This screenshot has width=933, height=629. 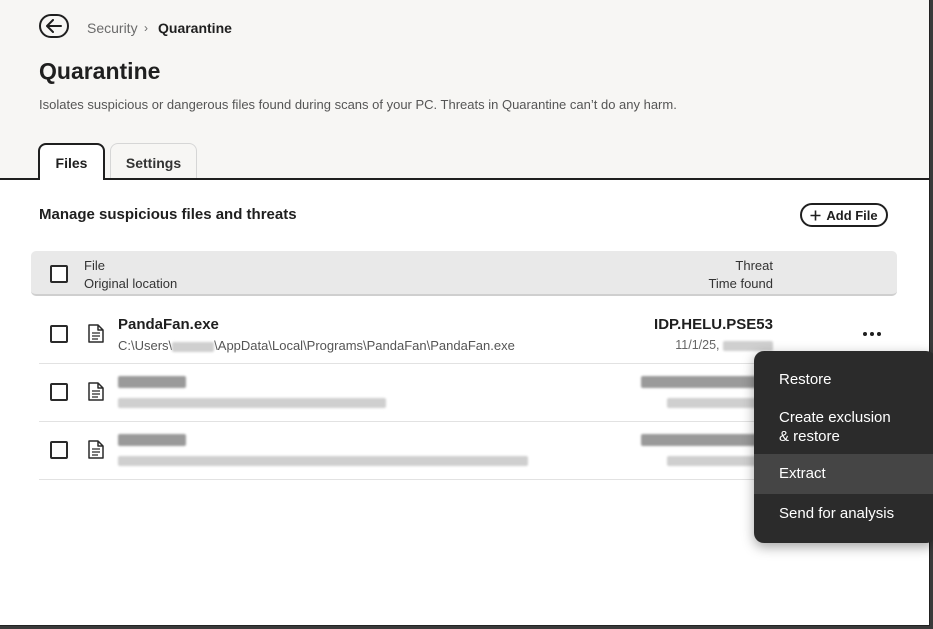 I want to click on table-header: File Original location Threat Time found, so click(x=464, y=273).